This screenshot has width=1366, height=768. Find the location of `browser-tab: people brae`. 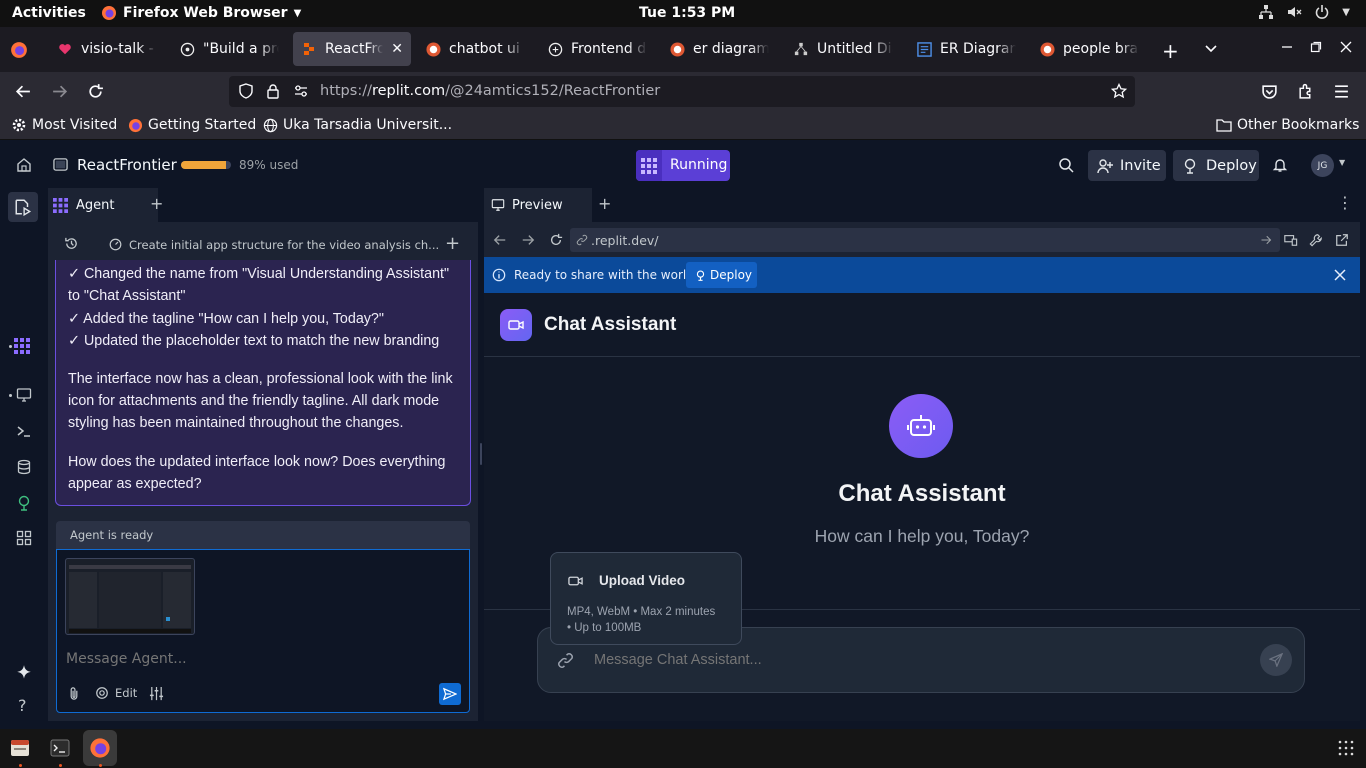

browser-tab: people brae is located at coordinates (1089, 49).